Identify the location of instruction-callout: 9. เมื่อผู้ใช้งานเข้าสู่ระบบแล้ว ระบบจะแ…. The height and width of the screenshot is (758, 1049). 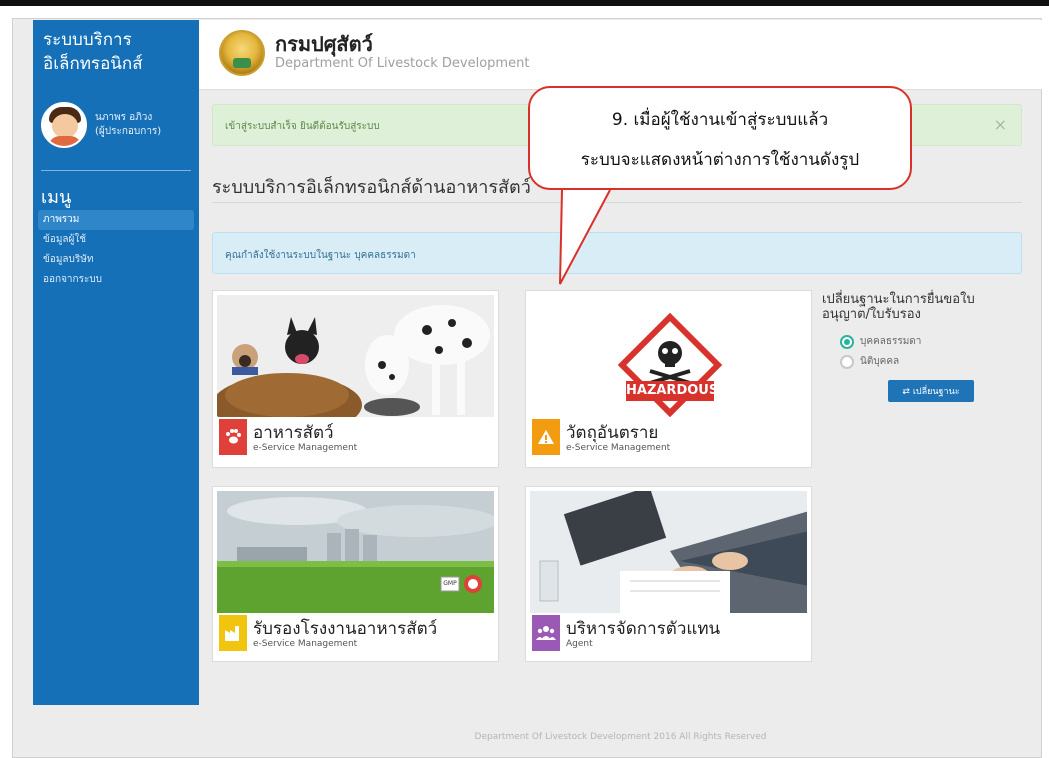
(720, 138).